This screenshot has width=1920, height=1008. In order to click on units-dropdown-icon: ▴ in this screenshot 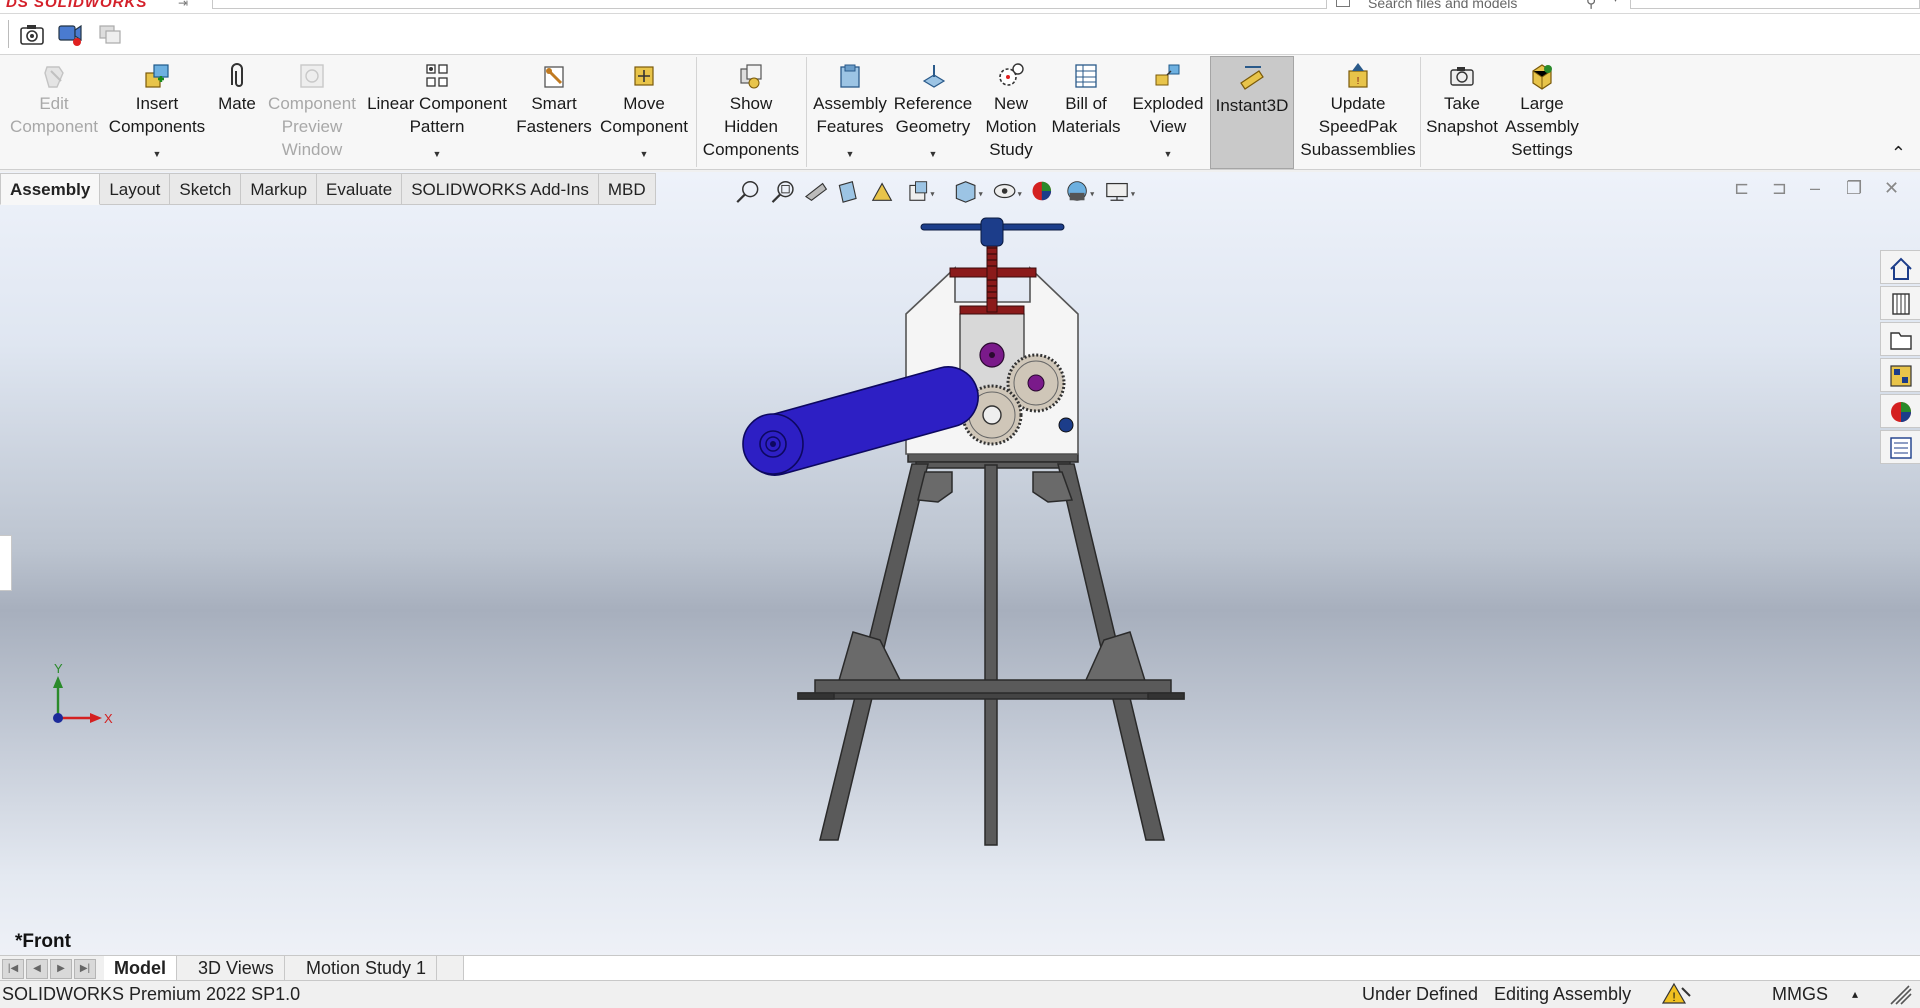, I will do `click(1855, 994)`.